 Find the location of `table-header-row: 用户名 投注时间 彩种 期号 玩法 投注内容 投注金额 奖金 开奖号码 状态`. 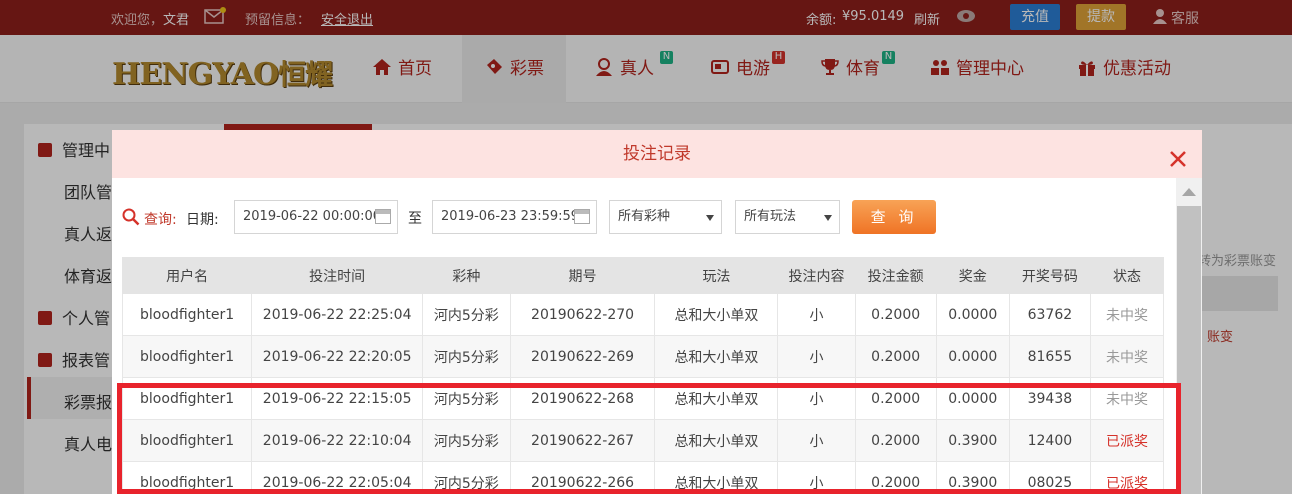

table-header-row: 用户名 投注时间 彩种 期号 玩法 投注内容 投注金额 奖金 开奖号码 状态 is located at coordinates (642, 275).